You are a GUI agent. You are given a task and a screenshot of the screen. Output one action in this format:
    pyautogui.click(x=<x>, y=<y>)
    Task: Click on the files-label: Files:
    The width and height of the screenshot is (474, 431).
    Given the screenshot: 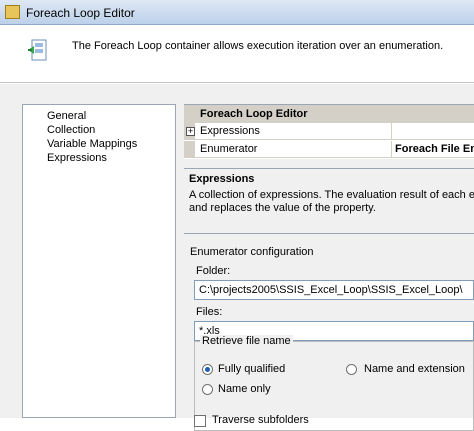 What is the action you would take?
    pyautogui.click(x=209, y=312)
    